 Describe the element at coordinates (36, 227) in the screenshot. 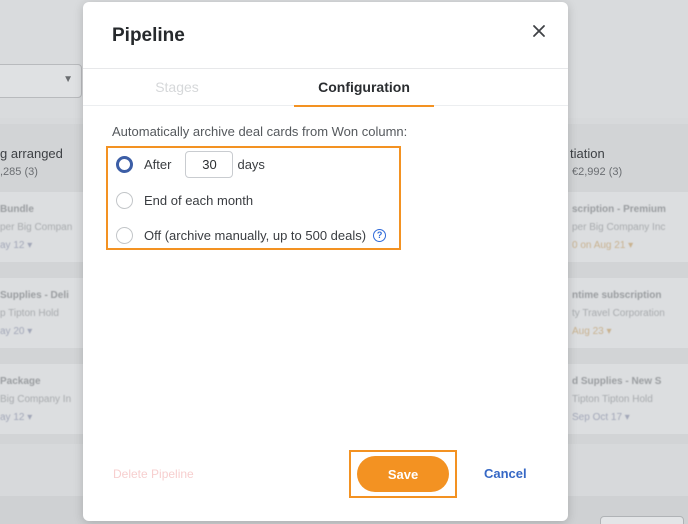

I see `deal-org: per Big Compan` at that location.